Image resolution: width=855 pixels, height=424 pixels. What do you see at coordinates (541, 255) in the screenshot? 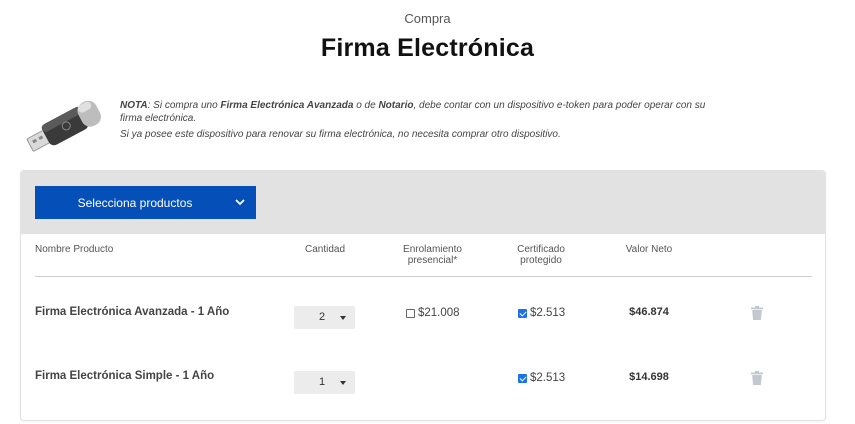
I see `col-certificate: Certificado protegido` at bounding box center [541, 255].